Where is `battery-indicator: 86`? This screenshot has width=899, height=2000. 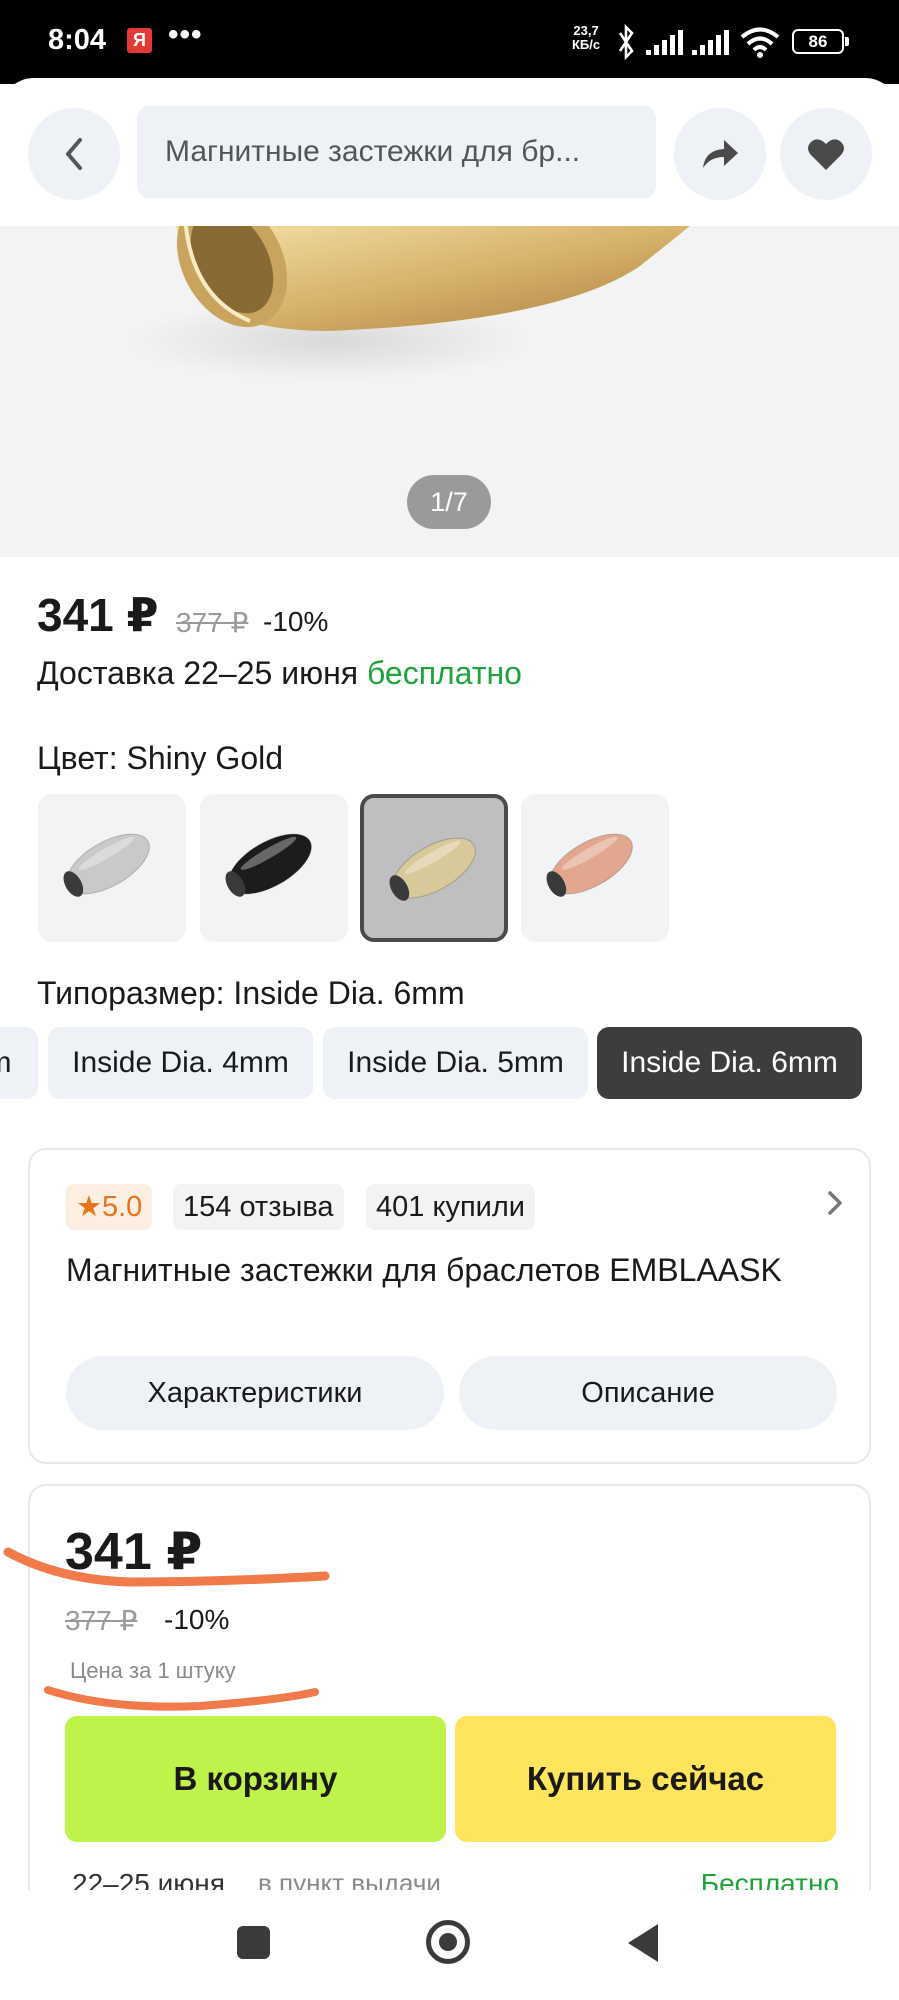 battery-indicator: 86 is located at coordinates (820, 41).